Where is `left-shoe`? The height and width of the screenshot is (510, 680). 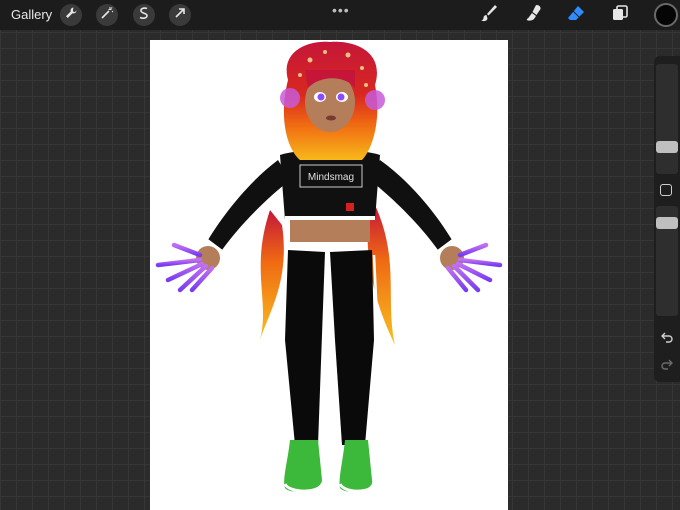 left-shoe is located at coordinates (303, 466).